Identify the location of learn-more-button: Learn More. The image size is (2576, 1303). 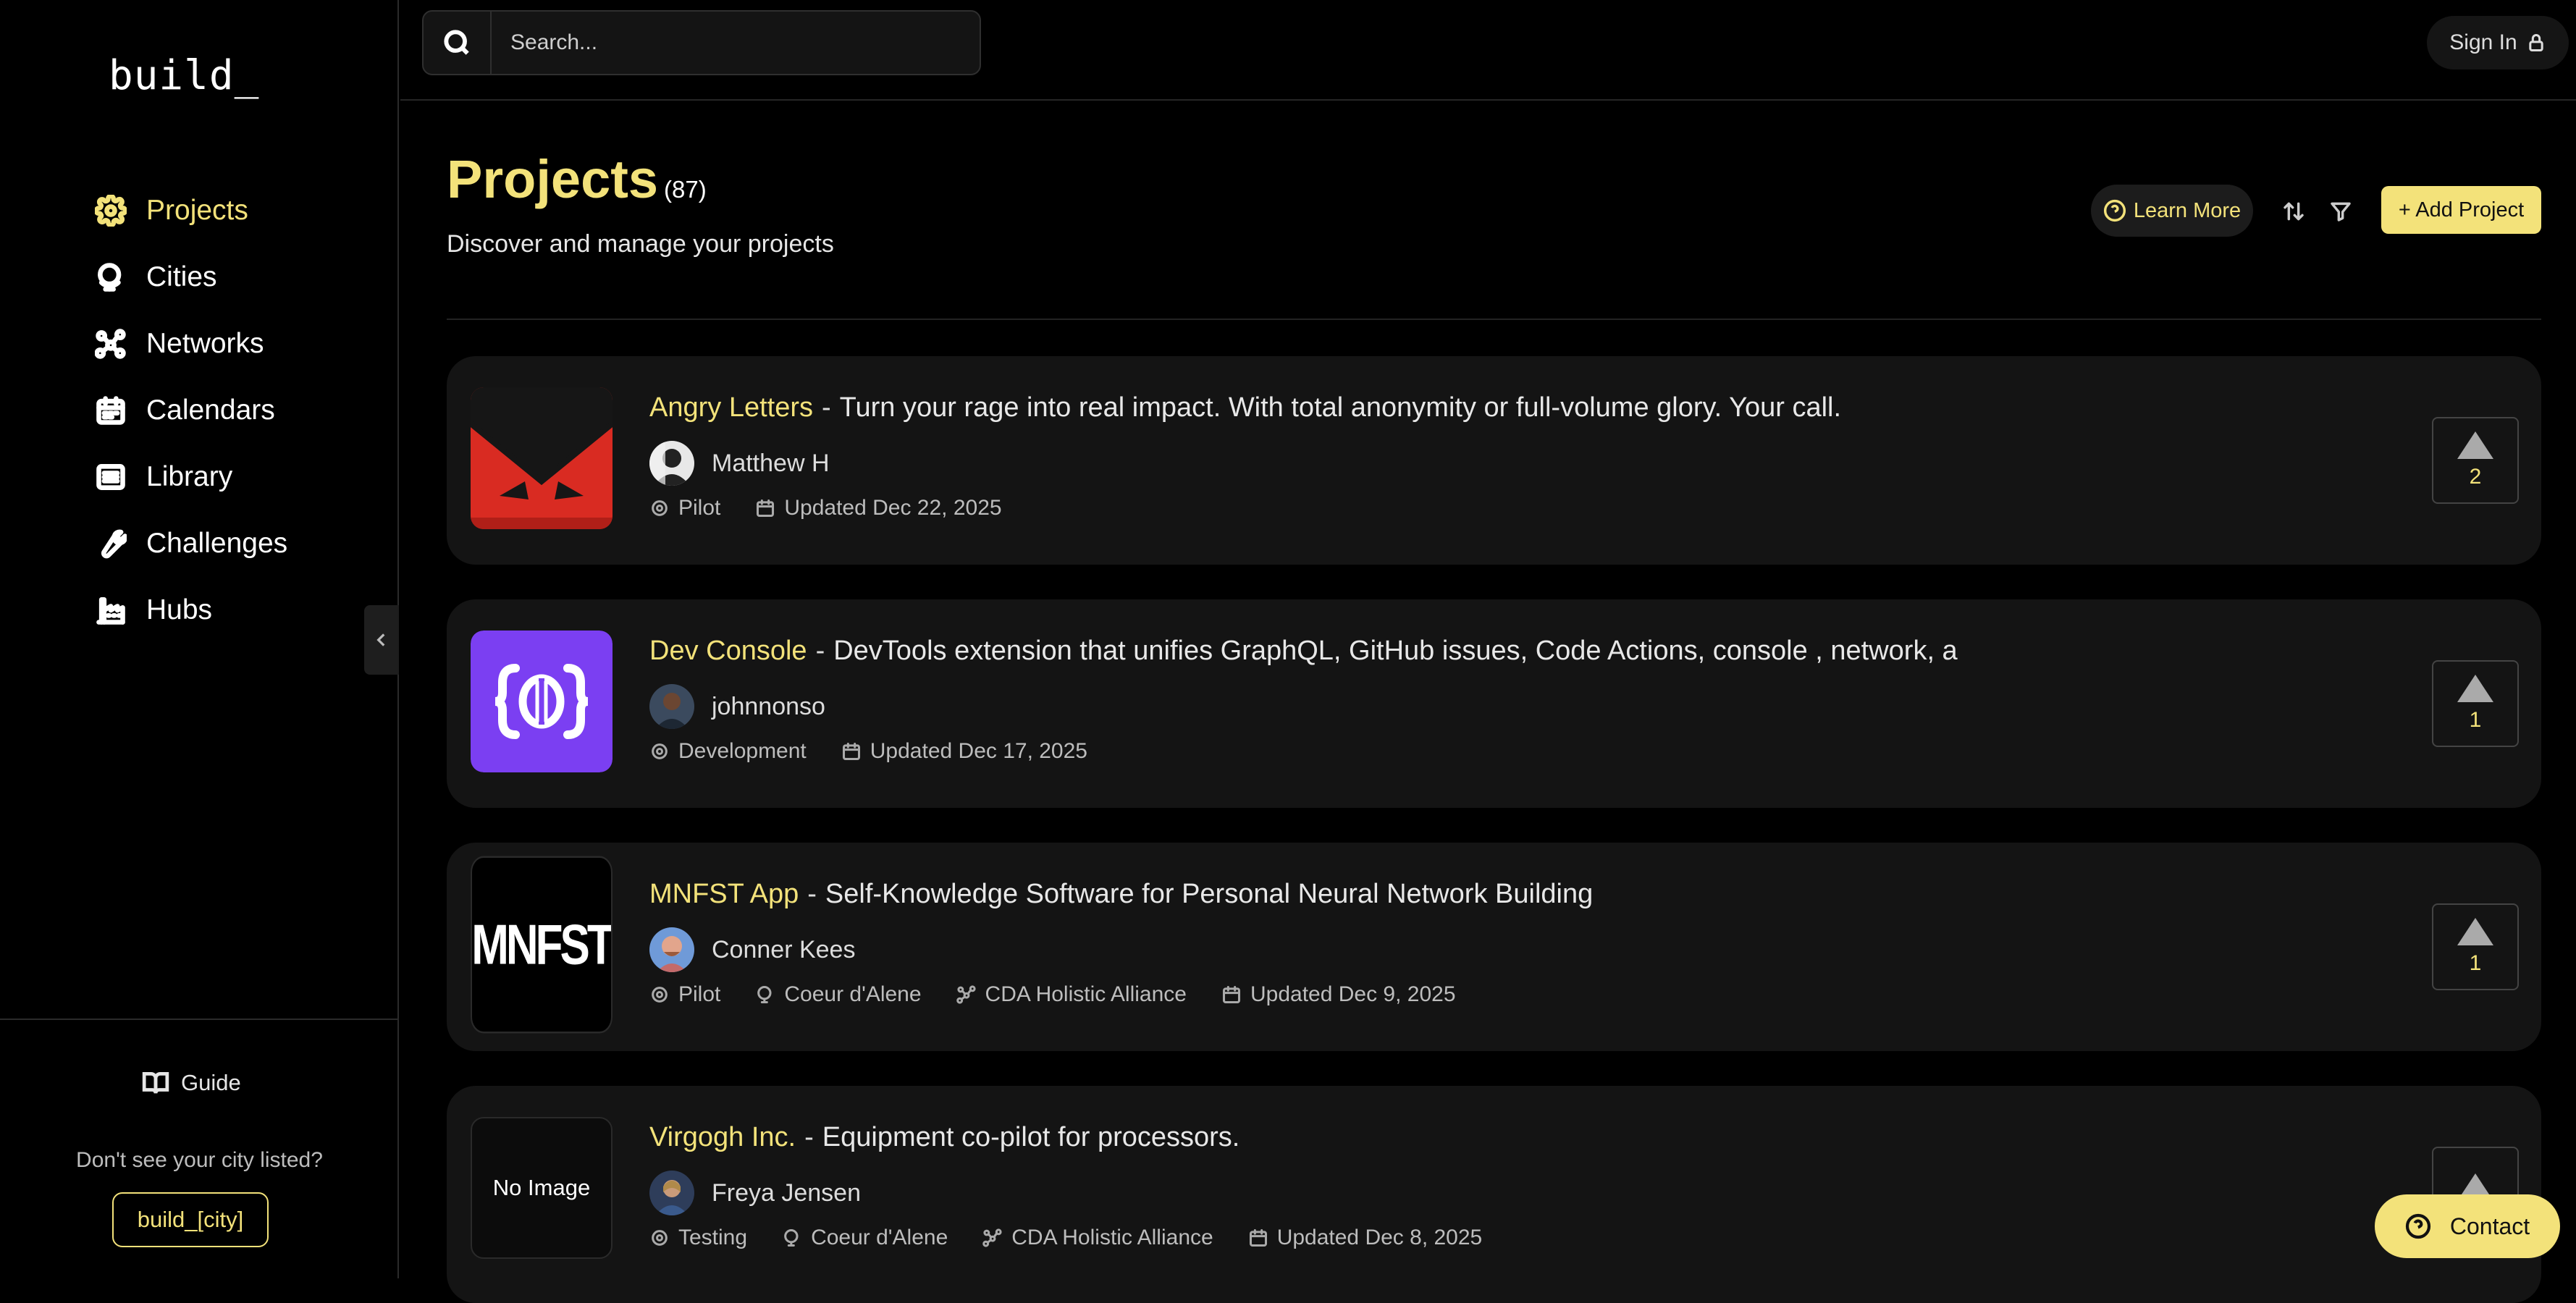
(2172, 211).